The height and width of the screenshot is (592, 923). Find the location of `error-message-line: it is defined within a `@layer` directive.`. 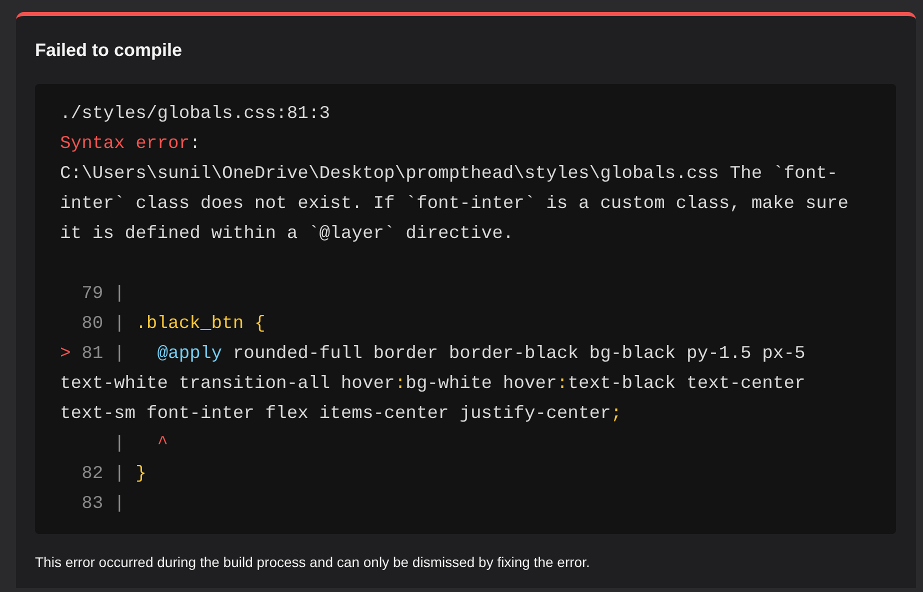

error-message-line: it is defined within a `@layer` directive. is located at coordinates (287, 234).